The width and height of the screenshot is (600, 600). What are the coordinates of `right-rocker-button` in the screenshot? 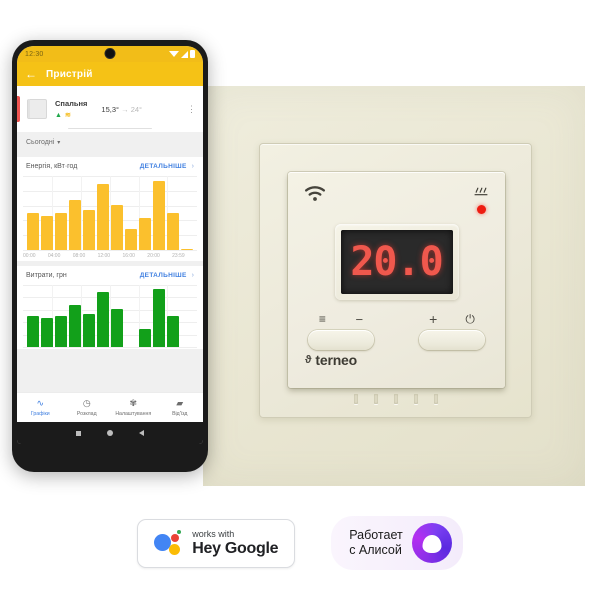 It's located at (452, 340).